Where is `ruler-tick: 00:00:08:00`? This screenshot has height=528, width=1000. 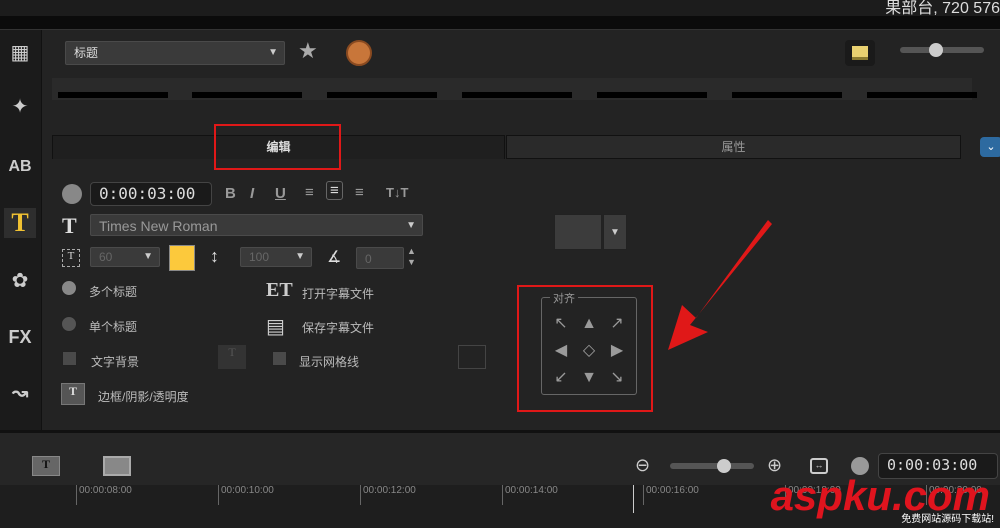 ruler-tick: 00:00:08:00 is located at coordinates (104, 495).